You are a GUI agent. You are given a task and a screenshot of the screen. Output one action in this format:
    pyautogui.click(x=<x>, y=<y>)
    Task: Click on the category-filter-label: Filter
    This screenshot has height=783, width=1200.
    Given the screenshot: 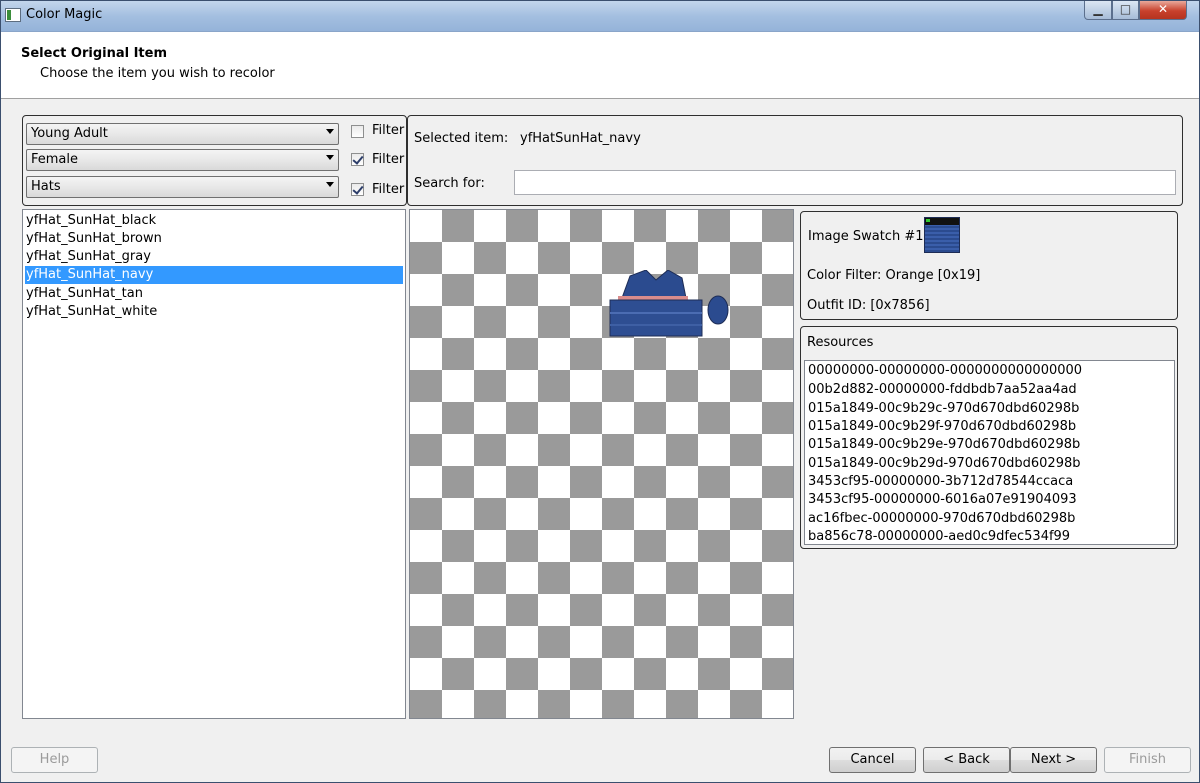 What is the action you would take?
    pyautogui.click(x=388, y=189)
    